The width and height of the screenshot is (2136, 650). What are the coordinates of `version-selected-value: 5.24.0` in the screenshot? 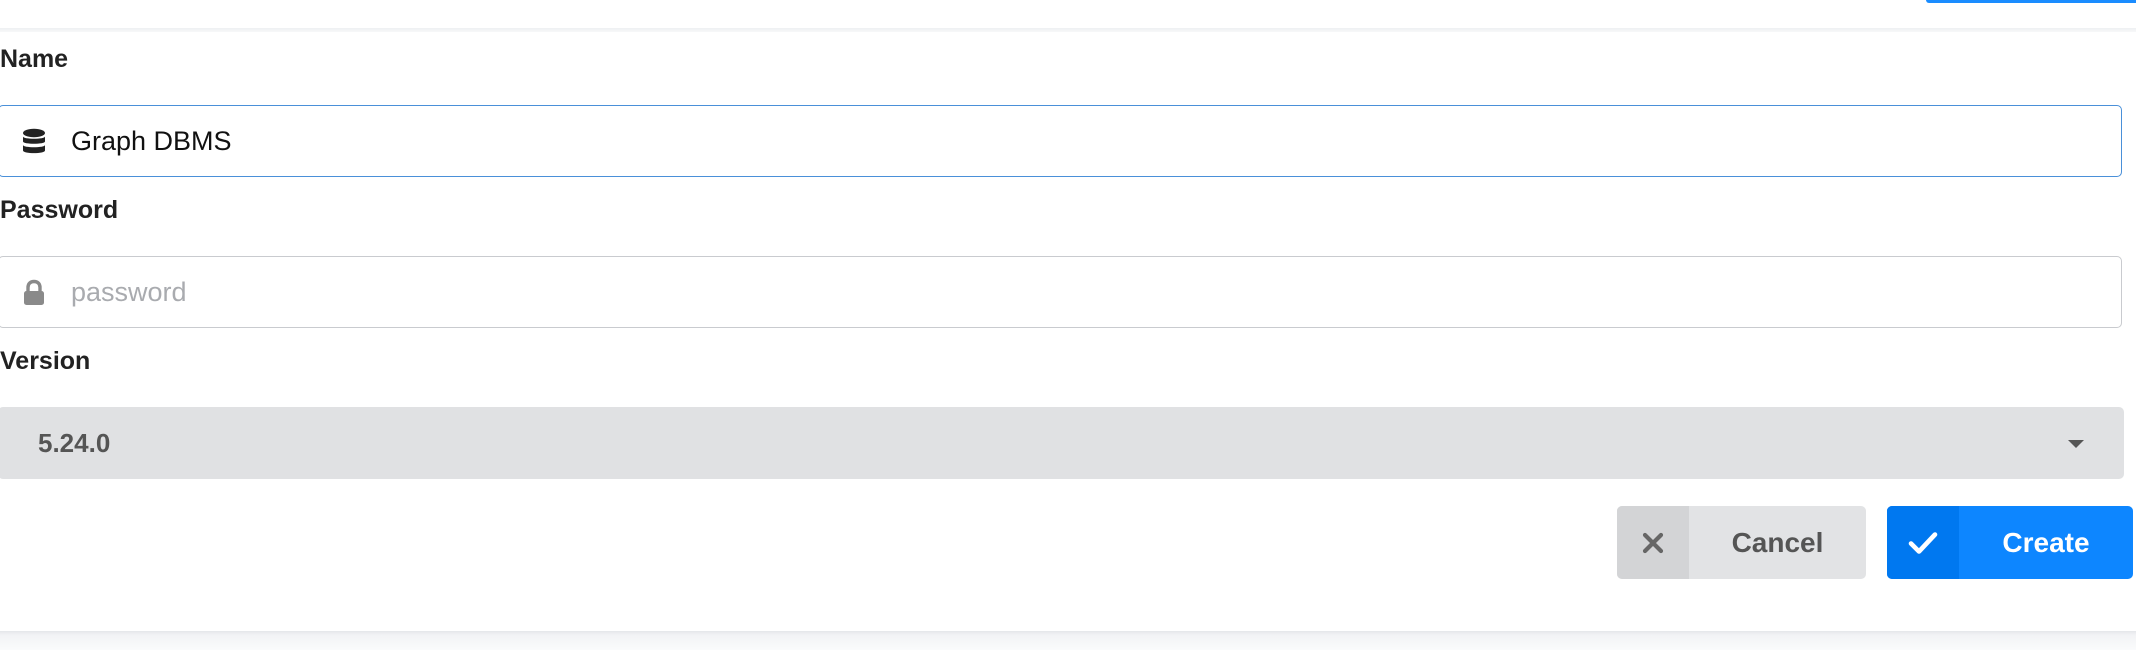 It's located at (74, 442).